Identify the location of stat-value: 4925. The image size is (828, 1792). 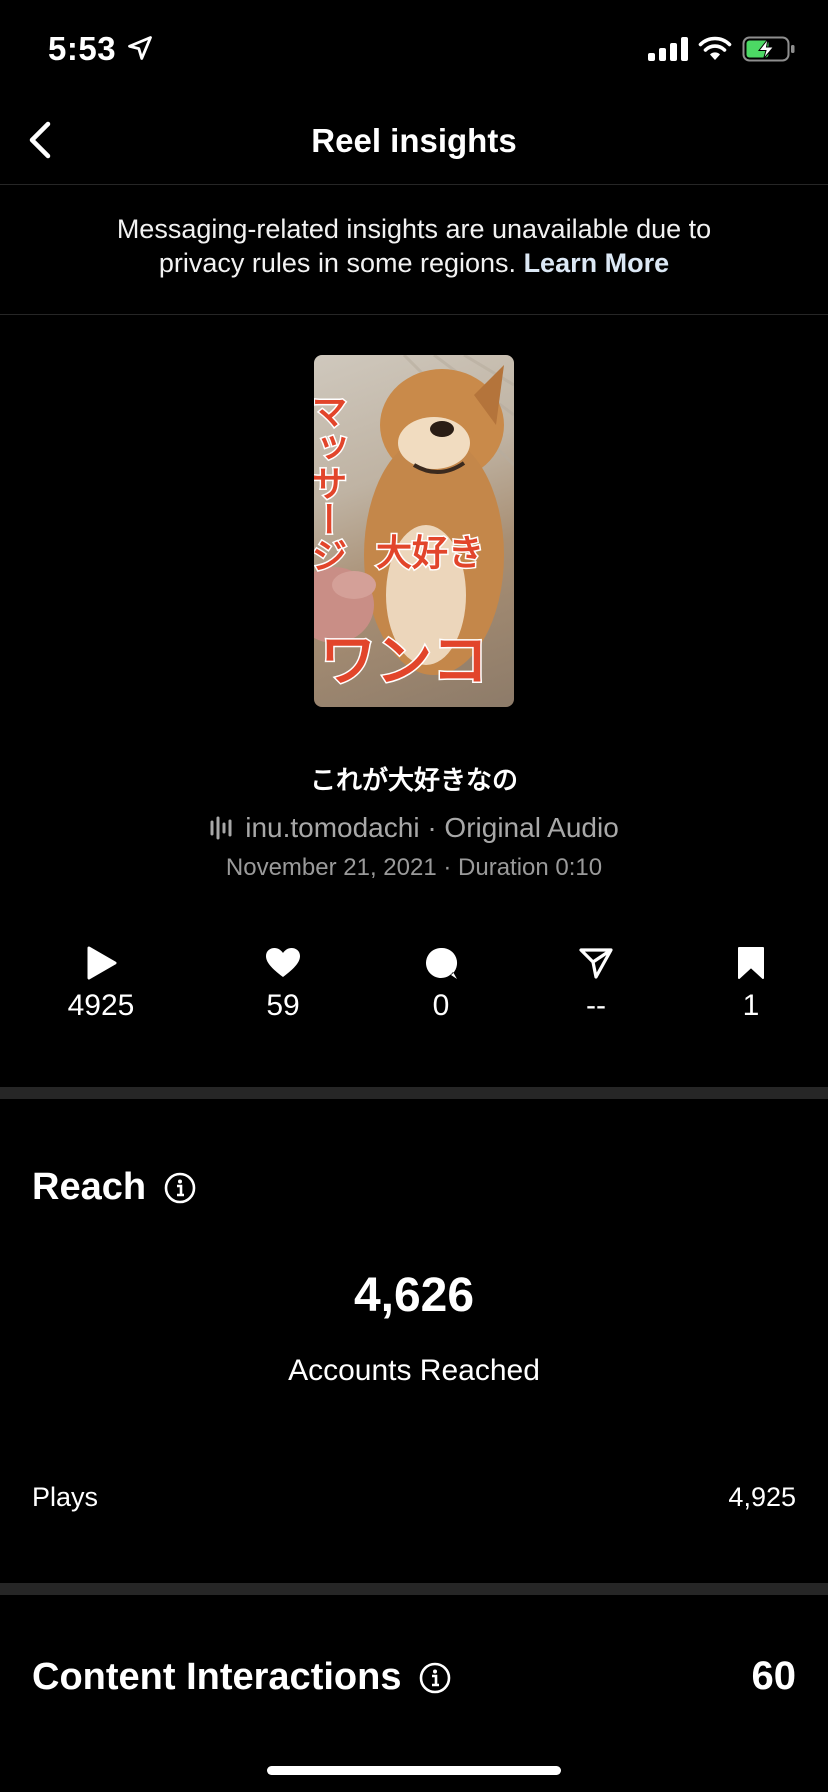
(101, 1005).